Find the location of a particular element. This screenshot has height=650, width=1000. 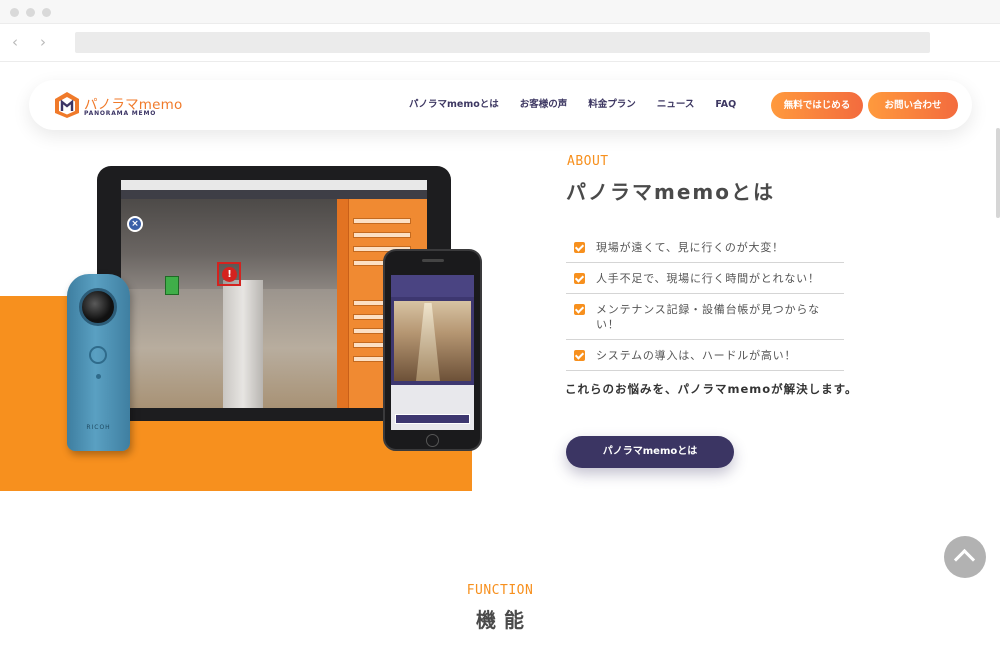

problem-item: 人手不足で、現場に行く時間がとれない！ is located at coordinates (705, 278).